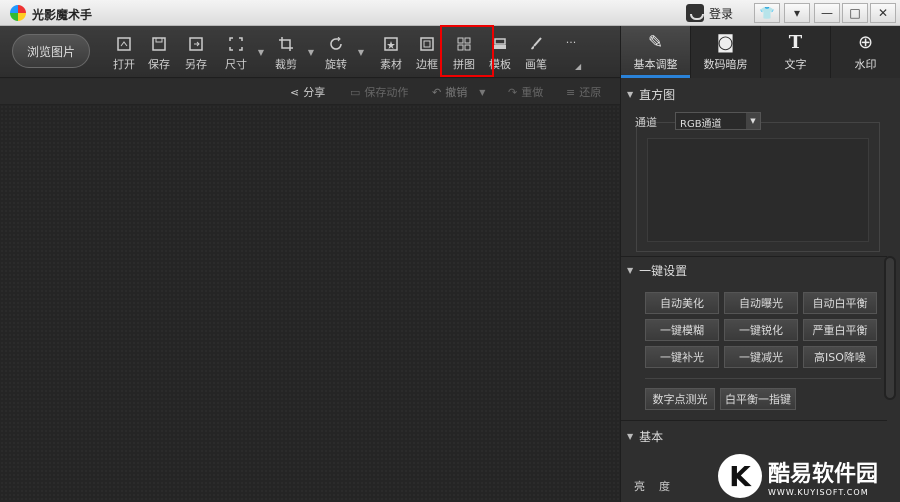  I want to click on brush-icon, so click(536, 44).